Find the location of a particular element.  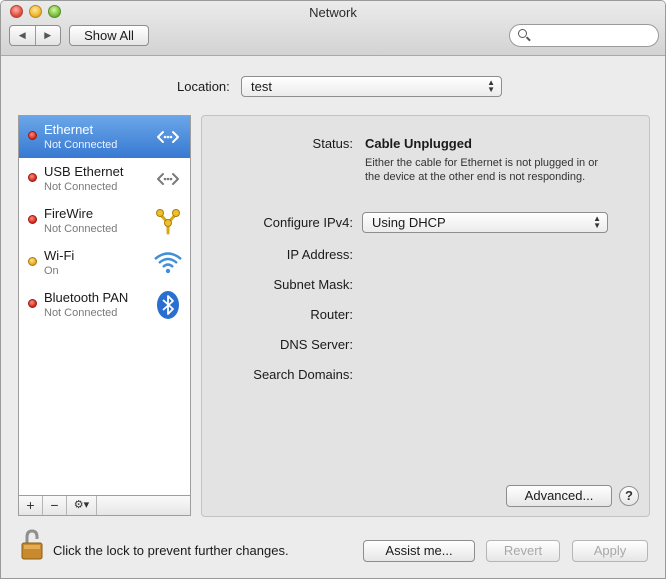

status-value: Cable Unplugged is located at coordinates (418, 143).